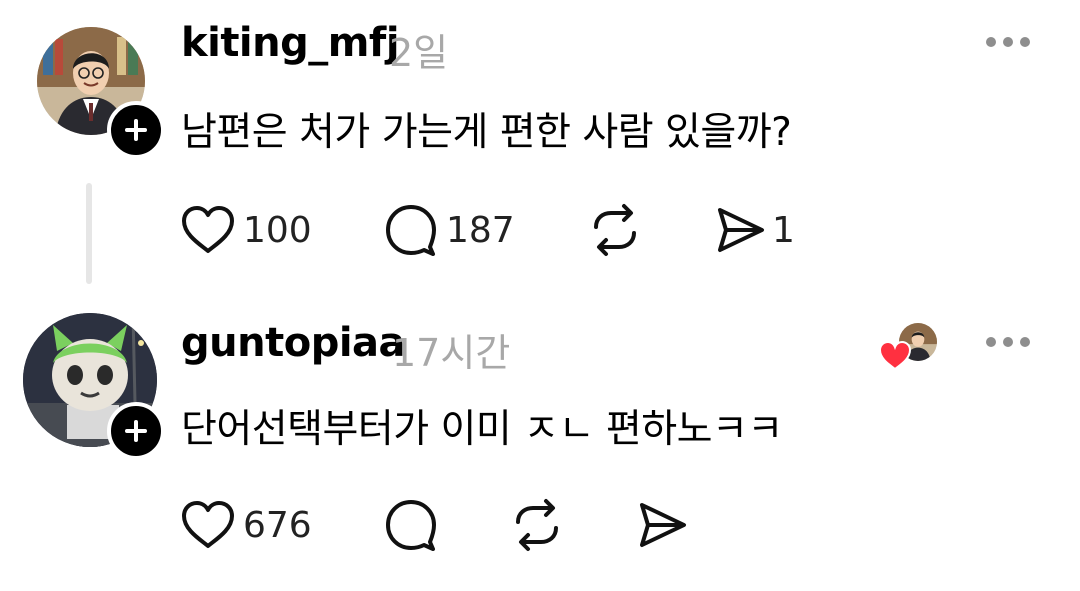 This screenshot has height=591, width=1080. I want to click on comment-button, so click(411, 525).